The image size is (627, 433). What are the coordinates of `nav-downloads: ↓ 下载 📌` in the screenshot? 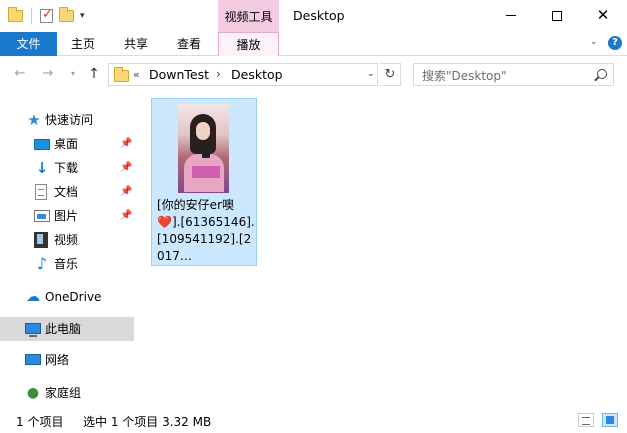 It's located at (67, 168).